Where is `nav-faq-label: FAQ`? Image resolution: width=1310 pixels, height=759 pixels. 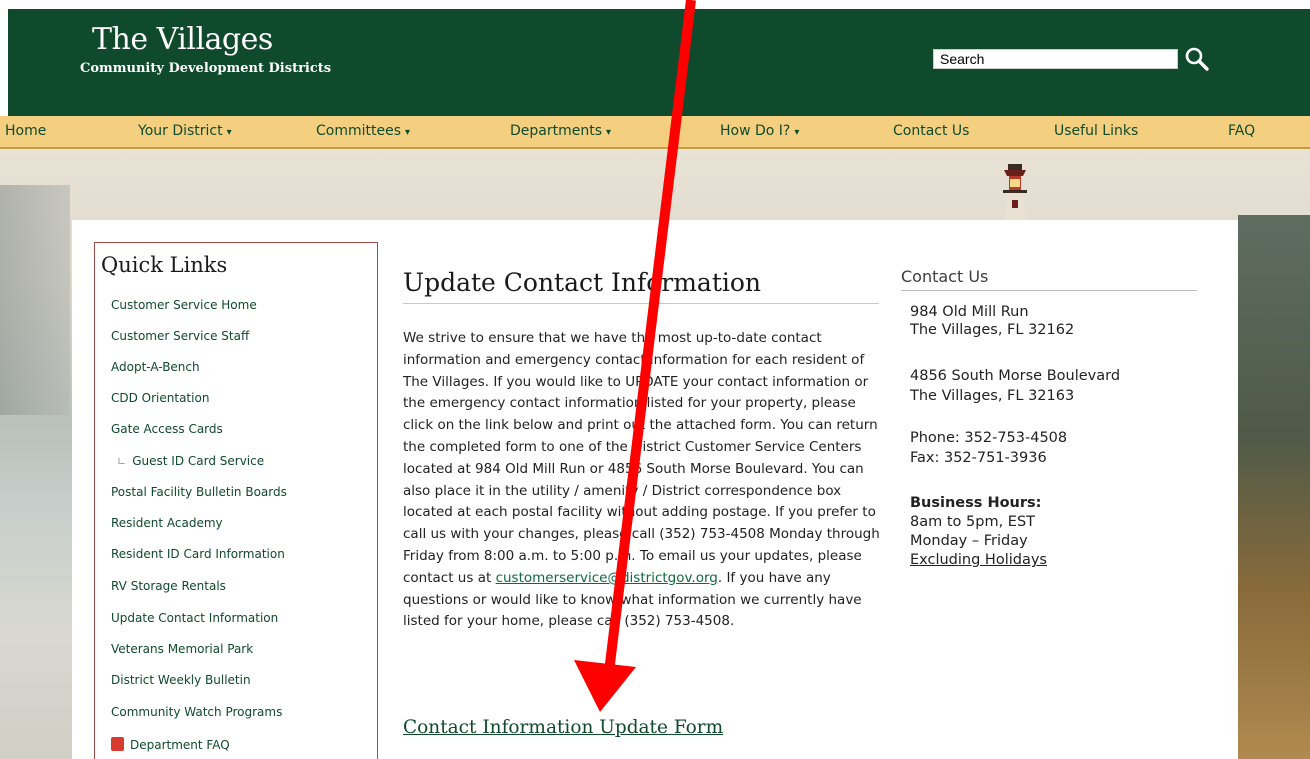
nav-faq-label: FAQ is located at coordinates (1242, 131).